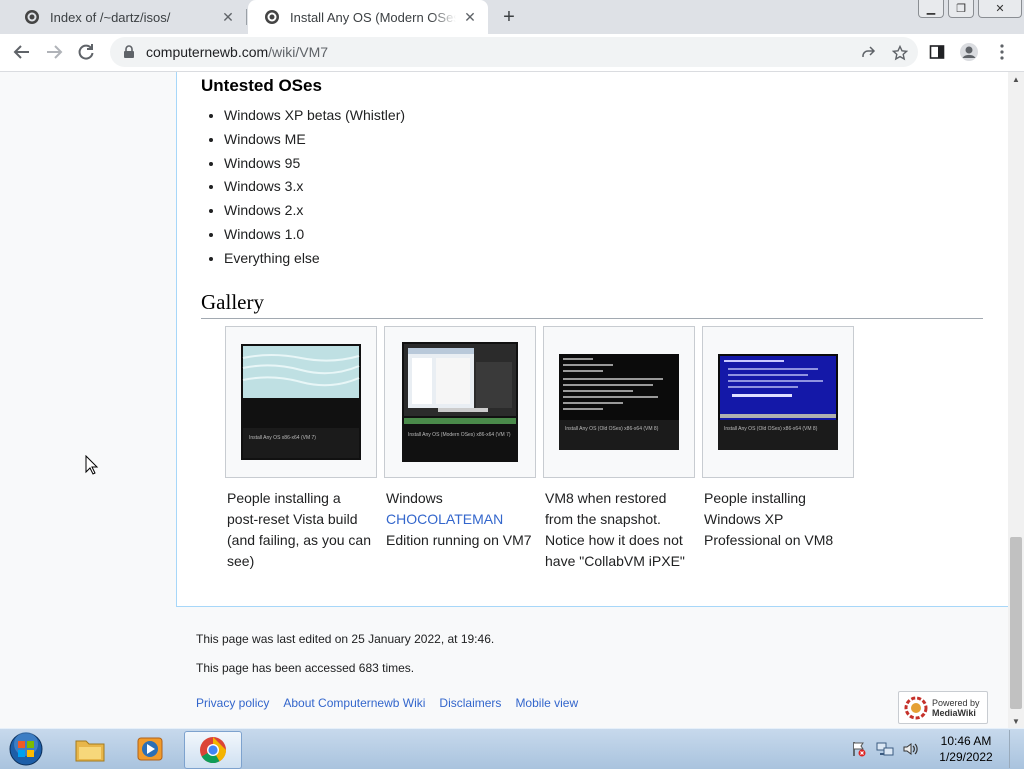  Describe the element at coordinates (546, 703) in the screenshot. I see `mobile-view-link: Mobile view` at that location.